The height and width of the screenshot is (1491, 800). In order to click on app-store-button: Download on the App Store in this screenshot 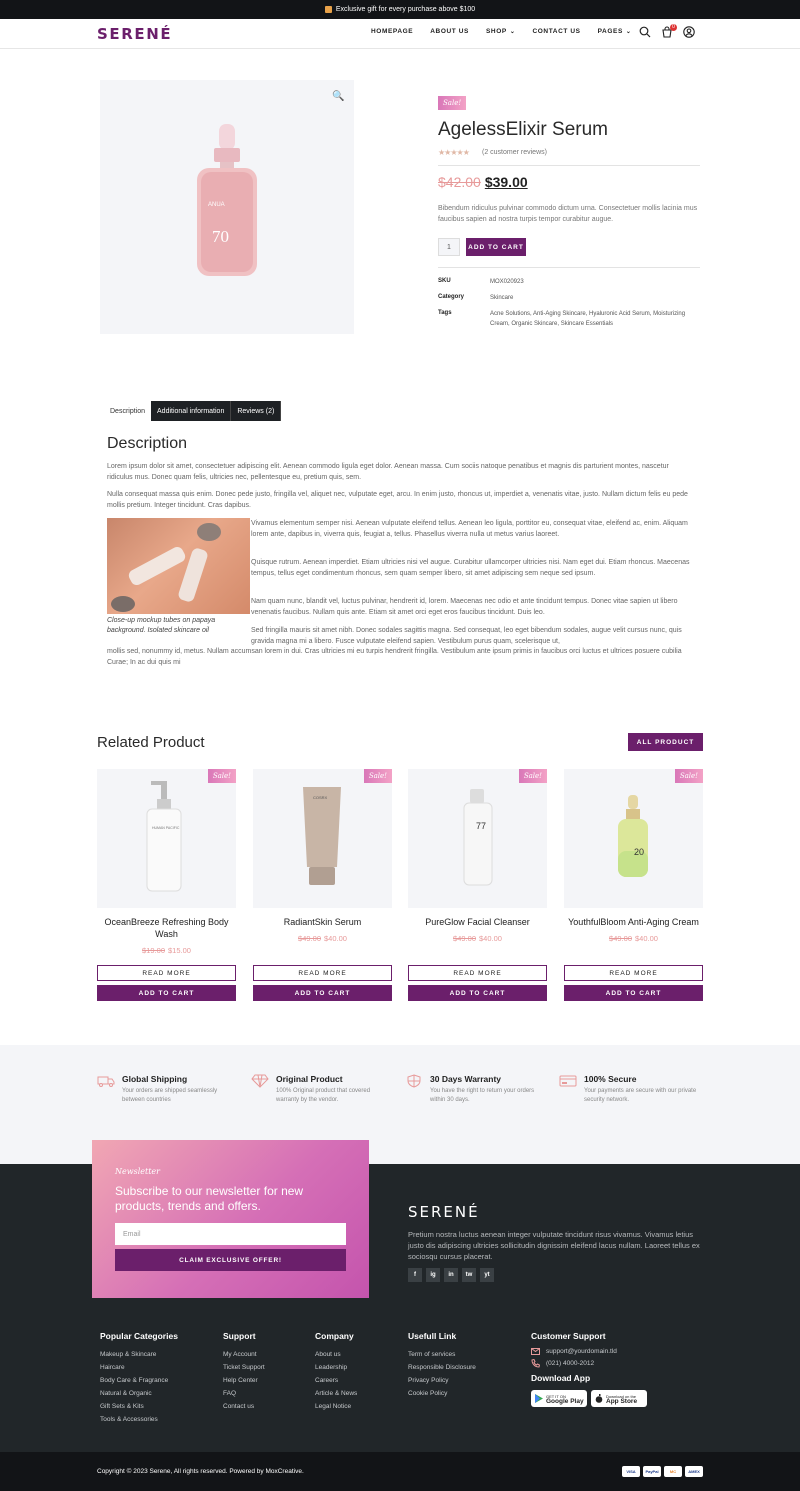, I will do `click(619, 1398)`.